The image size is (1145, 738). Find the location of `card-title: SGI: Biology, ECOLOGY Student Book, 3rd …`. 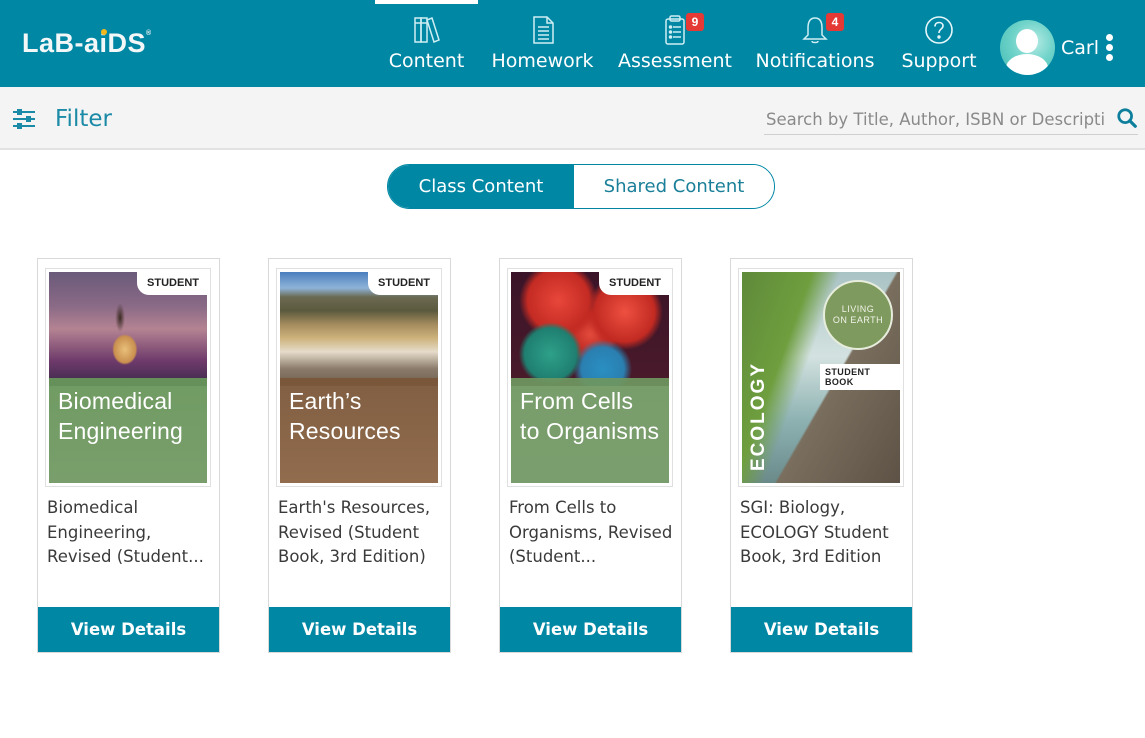

card-title: SGI: Biology, ECOLOGY Student Book, 3rd … is located at coordinates (814, 532).